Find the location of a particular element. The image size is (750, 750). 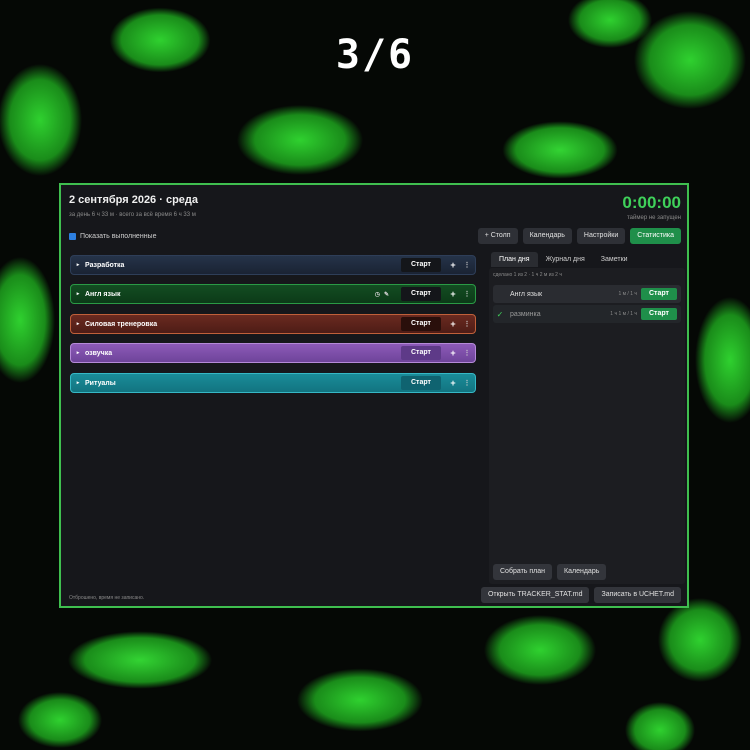

clock-icon: ◷ is located at coordinates (379, 295).